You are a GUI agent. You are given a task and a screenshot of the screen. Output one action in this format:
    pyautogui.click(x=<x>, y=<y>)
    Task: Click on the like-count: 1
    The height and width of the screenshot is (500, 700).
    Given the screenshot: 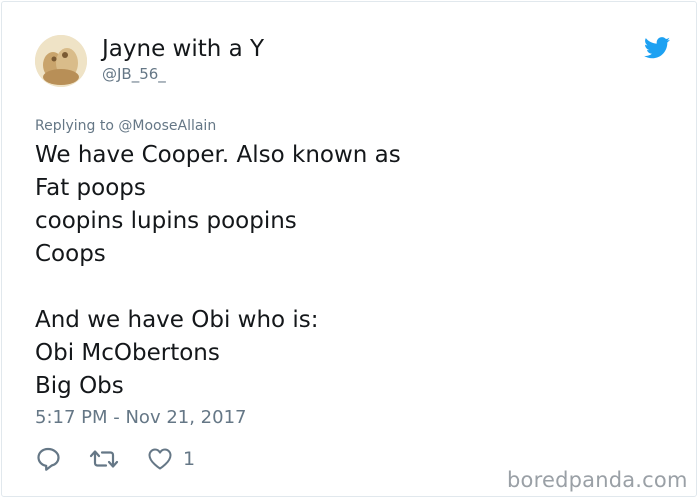 What is the action you would take?
    pyautogui.click(x=189, y=459)
    